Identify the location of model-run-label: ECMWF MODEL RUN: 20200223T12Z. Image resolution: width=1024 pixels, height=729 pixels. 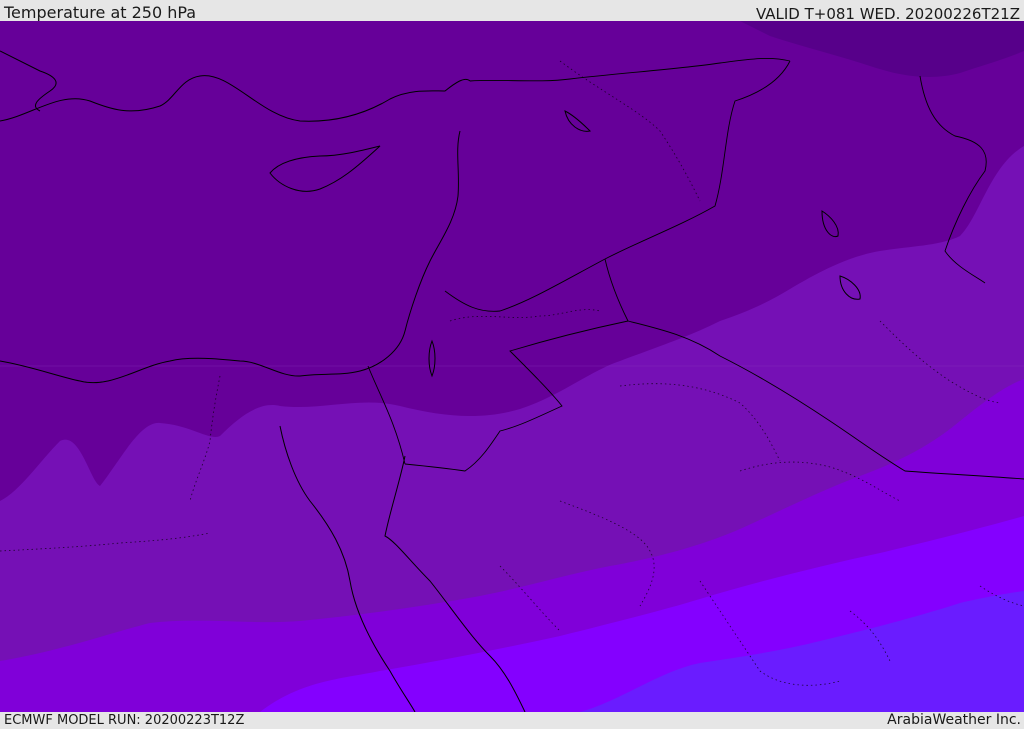
(124, 720).